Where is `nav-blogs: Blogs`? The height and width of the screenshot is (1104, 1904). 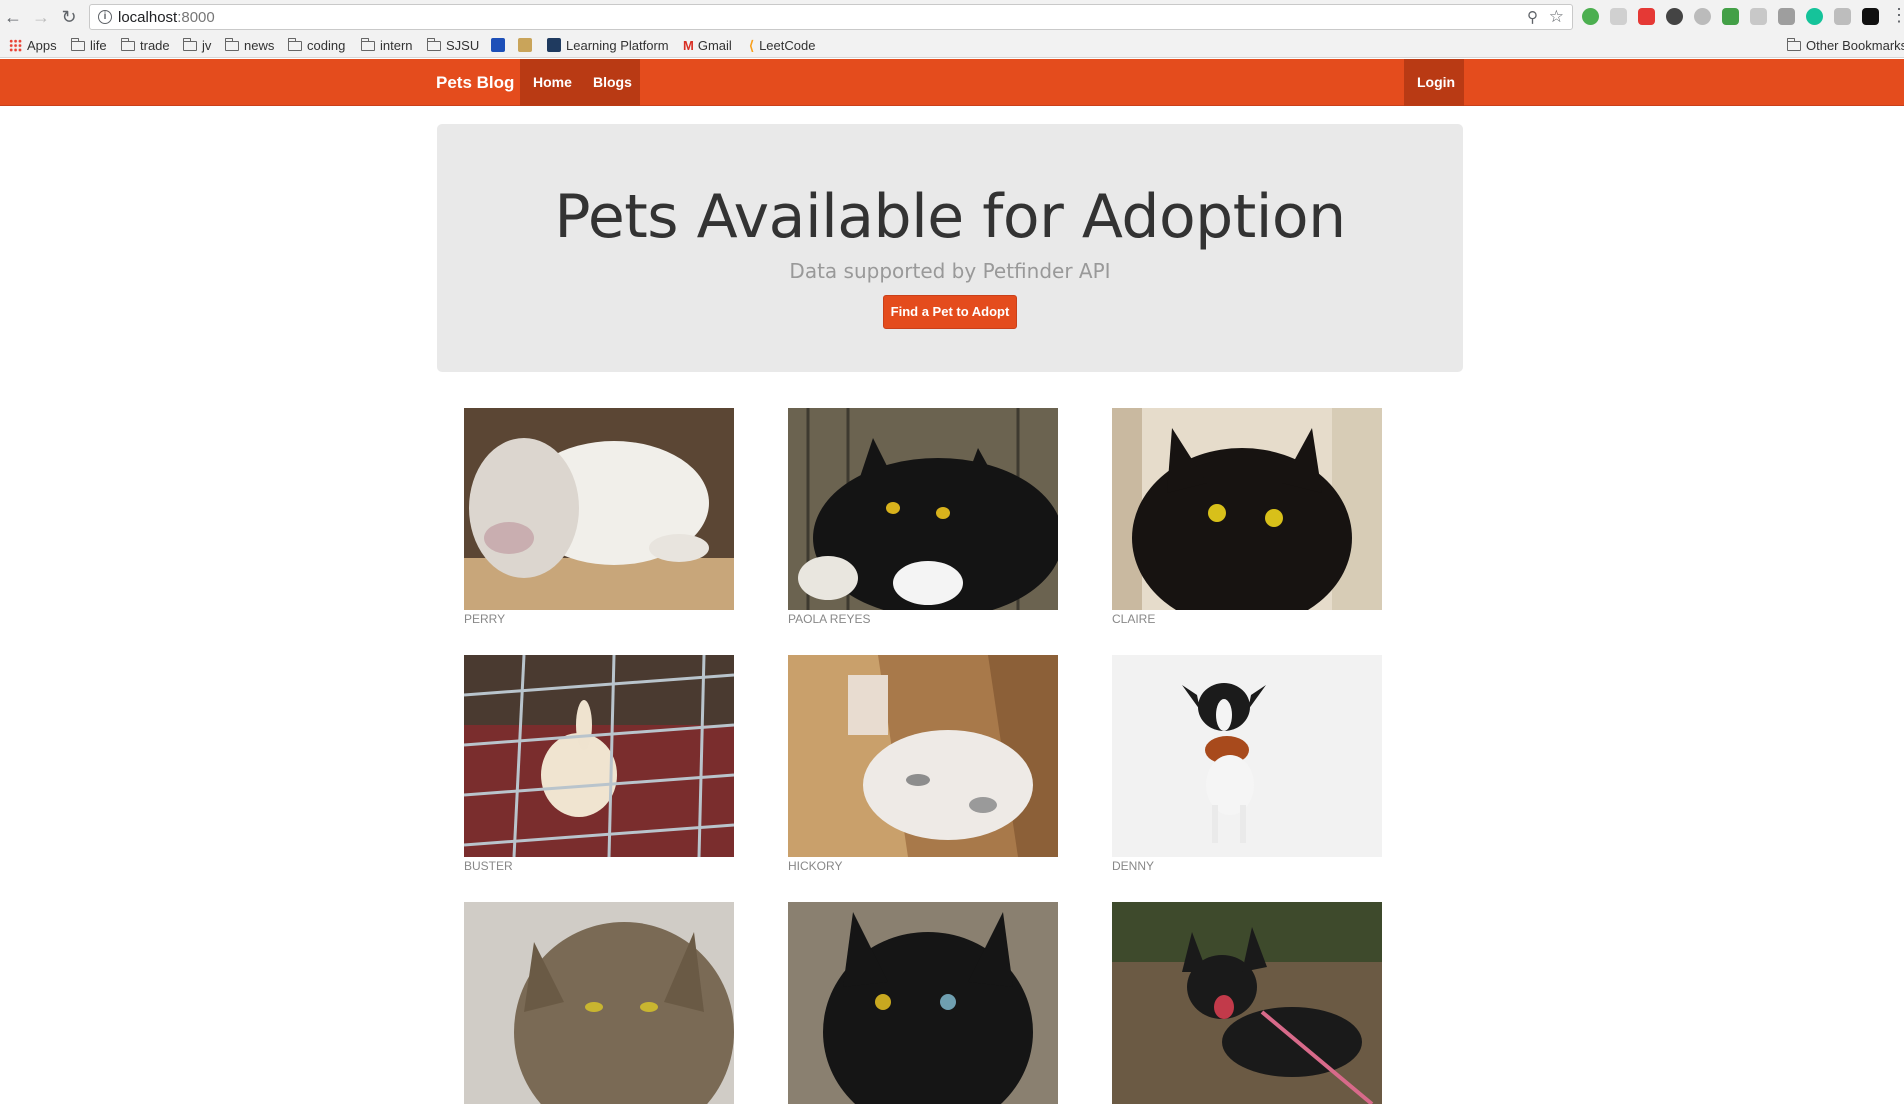 nav-blogs: Blogs is located at coordinates (610, 82).